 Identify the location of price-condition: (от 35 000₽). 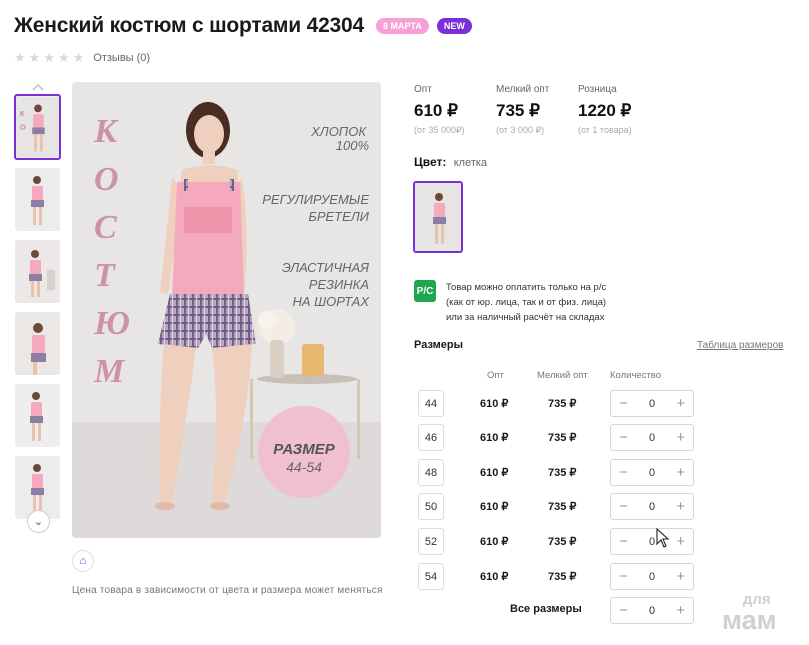
(439, 130).